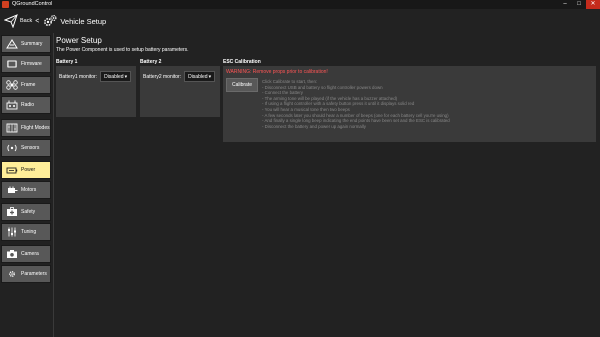 The width and height of the screenshot is (600, 337). Describe the element at coordinates (5, 4) in the screenshot. I see `app-icon` at that location.